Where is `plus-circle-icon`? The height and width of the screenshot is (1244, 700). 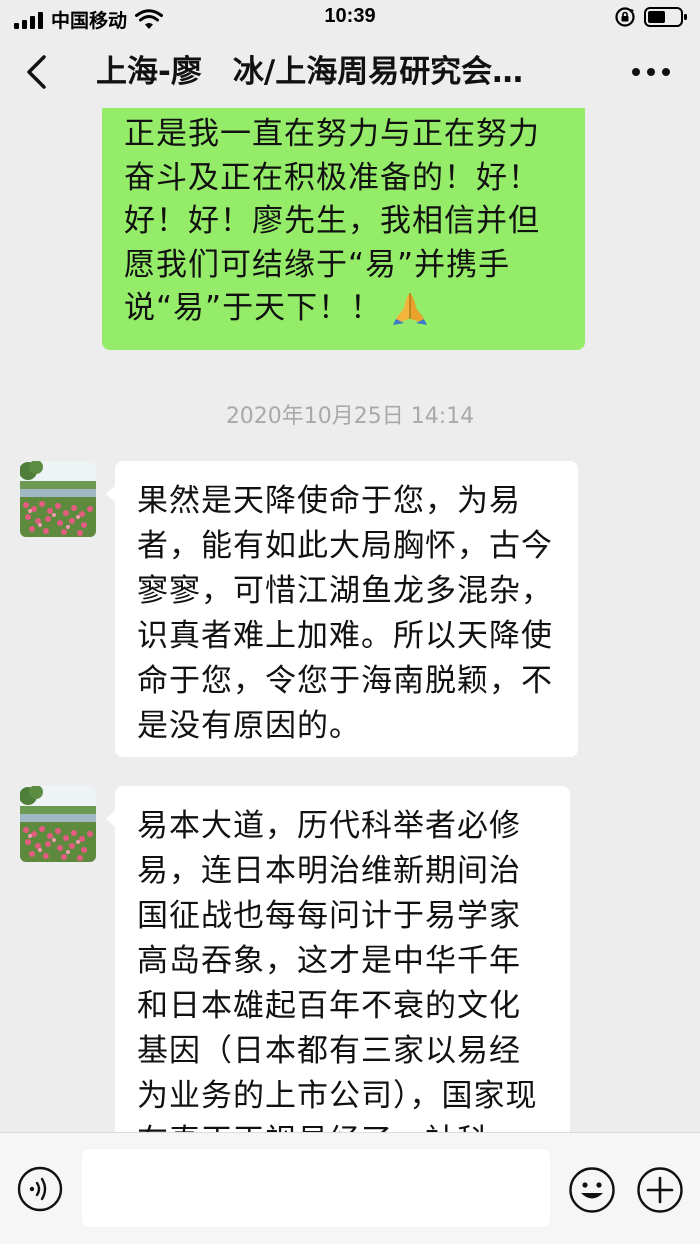
plus-circle-icon is located at coordinates (660, 1190).